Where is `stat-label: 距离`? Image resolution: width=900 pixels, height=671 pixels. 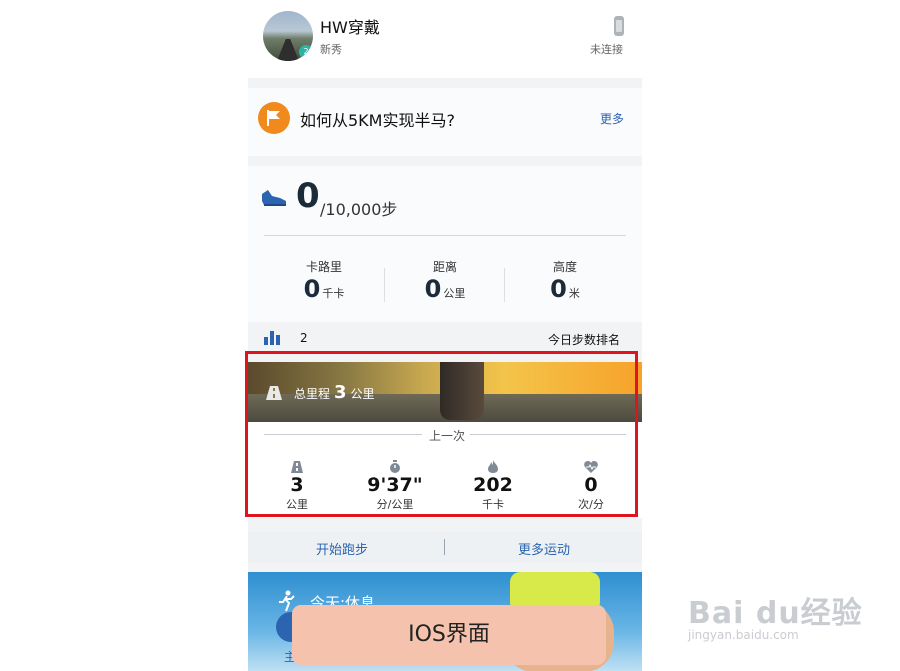 stat-label: 距离 is located at coordinates (444, 267).